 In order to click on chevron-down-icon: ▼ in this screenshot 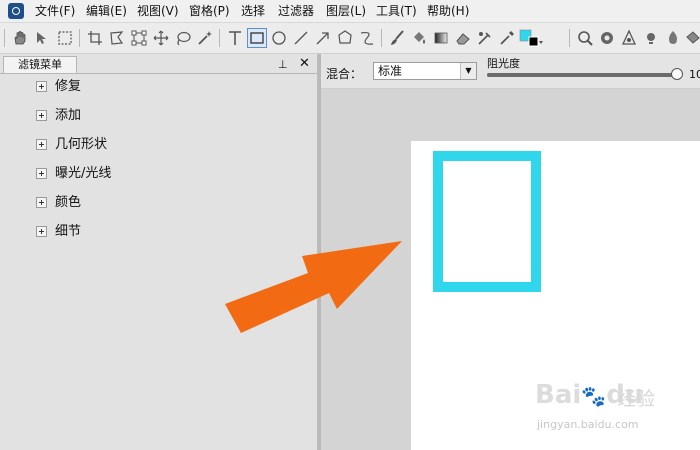, I will do `click(468, 71)`.